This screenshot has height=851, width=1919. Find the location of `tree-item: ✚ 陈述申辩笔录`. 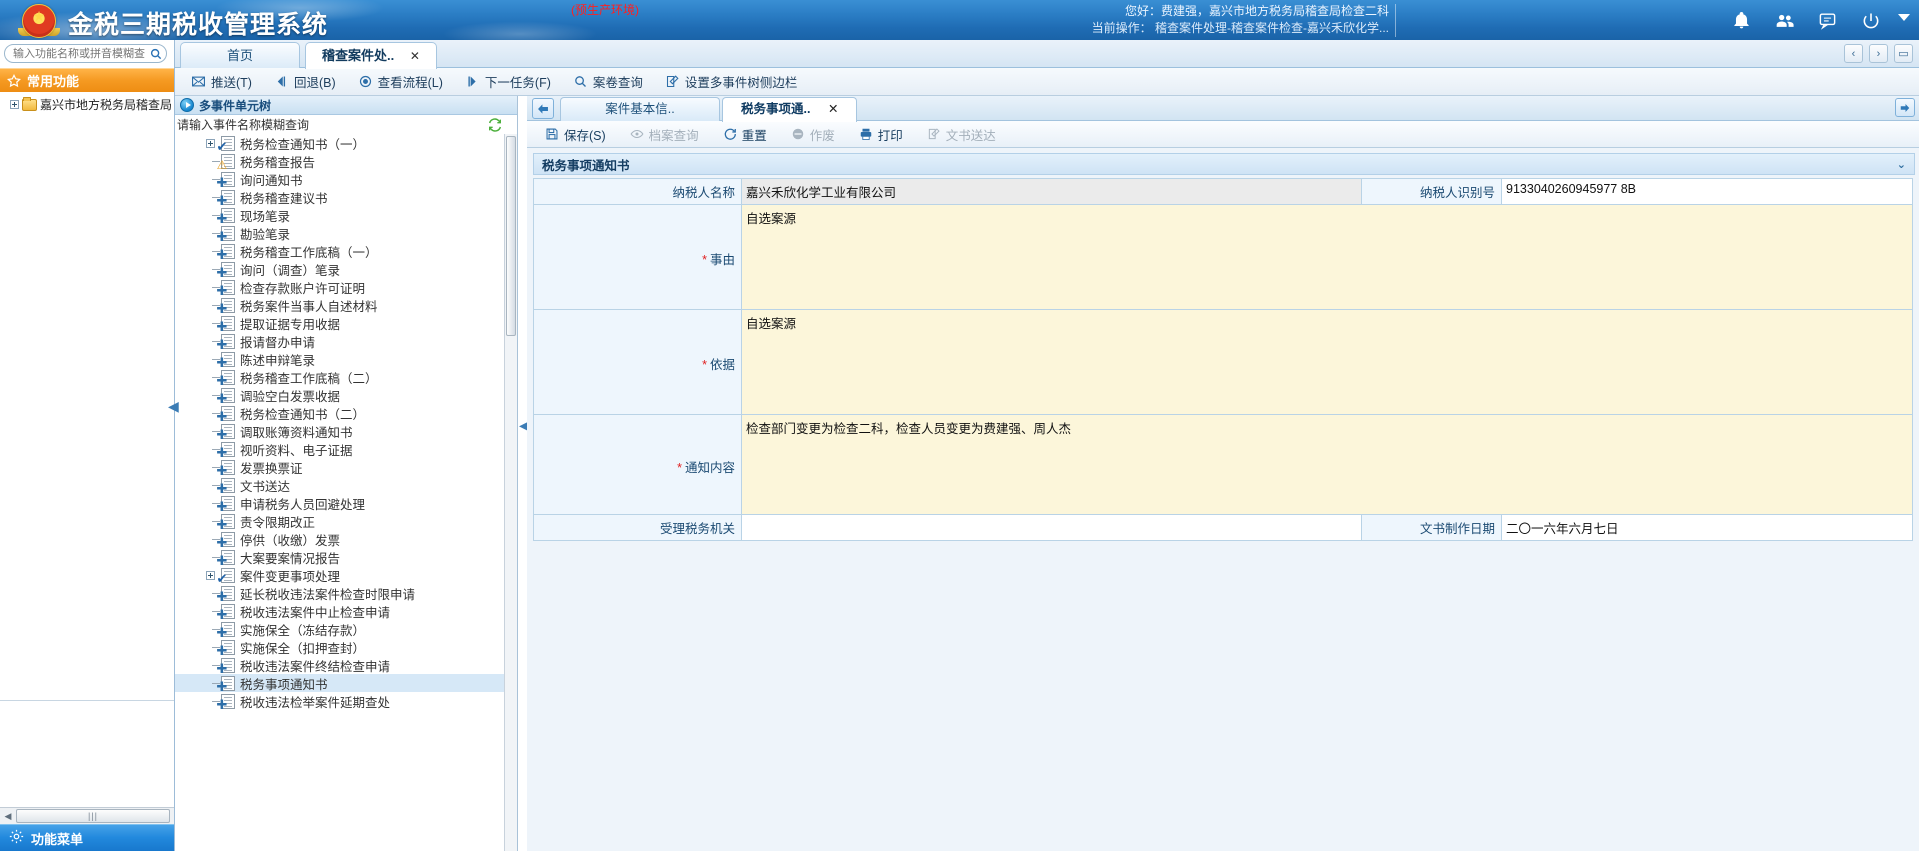

tree-item: ✚ 陈述申辩笔录 is located at coordinates (340, 359).